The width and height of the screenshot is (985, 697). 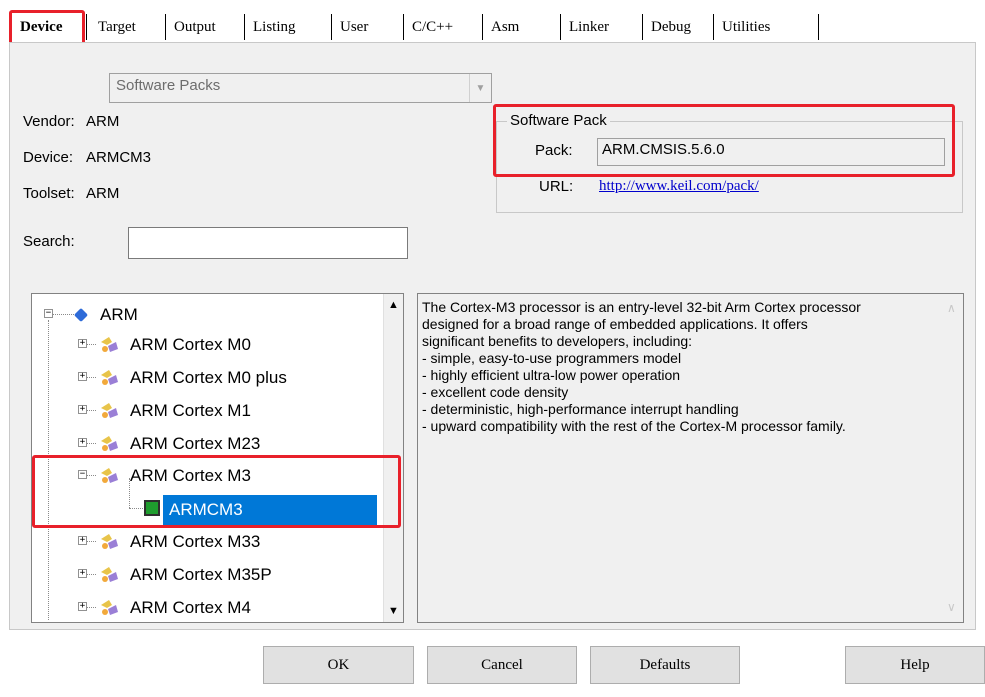 I want to click on database-select: Software Packs ▼, so click(x=300, y=88).